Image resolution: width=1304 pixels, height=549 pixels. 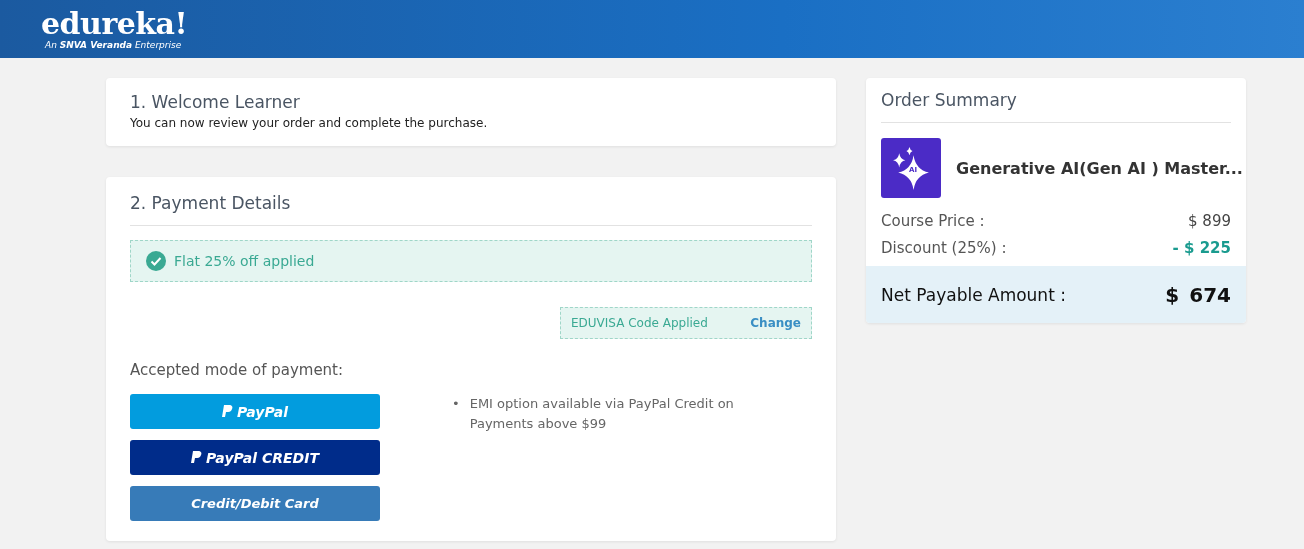 I want to click on summary-title: Order Summary, so click(x=949, y=100).